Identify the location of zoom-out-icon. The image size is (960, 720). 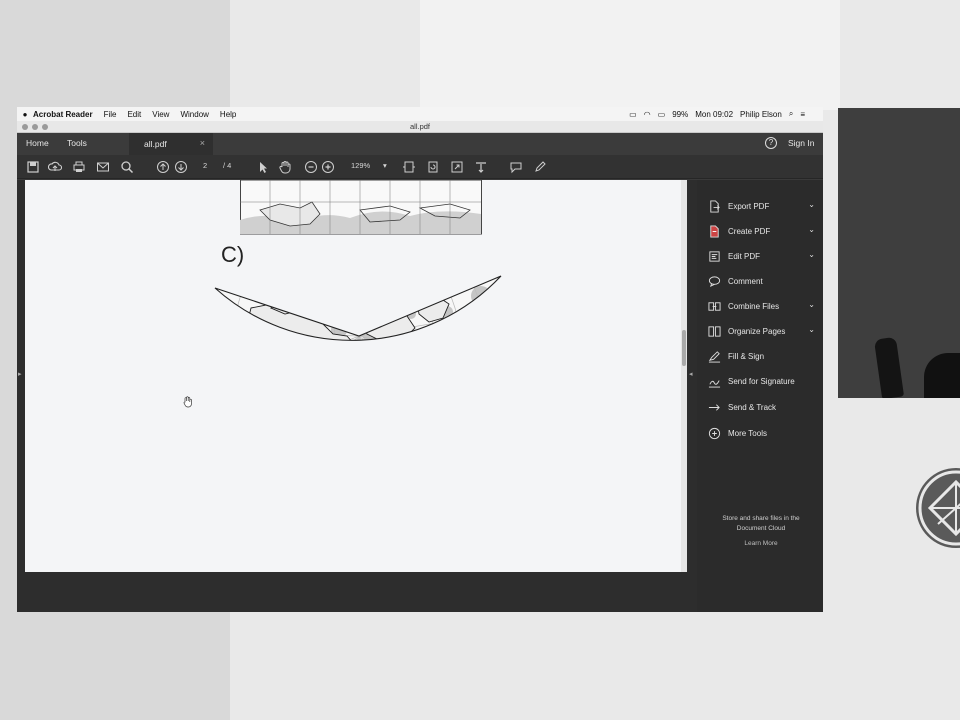
(311, 167).